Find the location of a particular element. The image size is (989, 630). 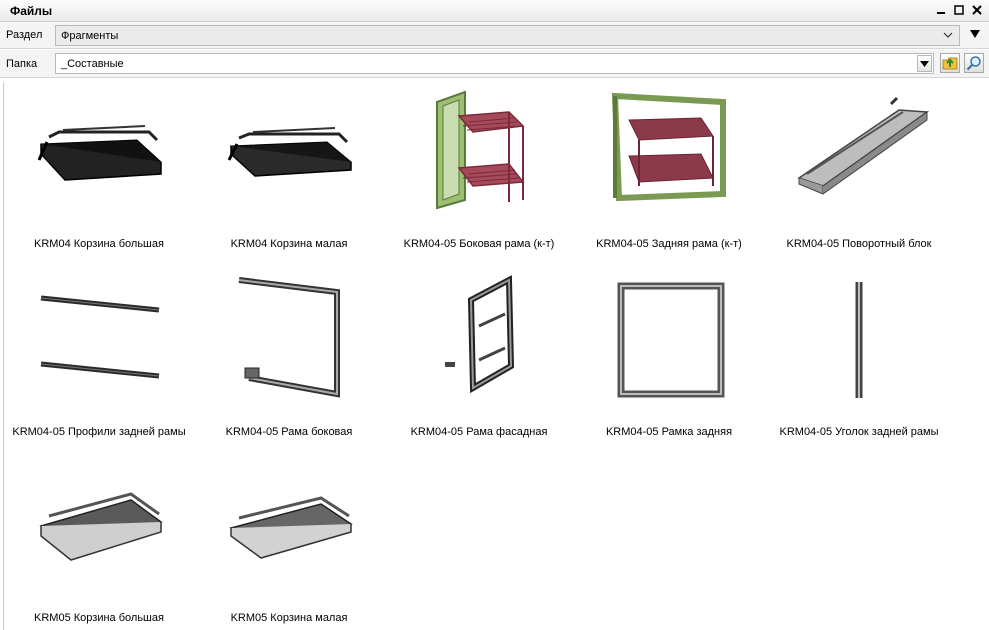

back-frame-icon is located at coordinates (671, 340).